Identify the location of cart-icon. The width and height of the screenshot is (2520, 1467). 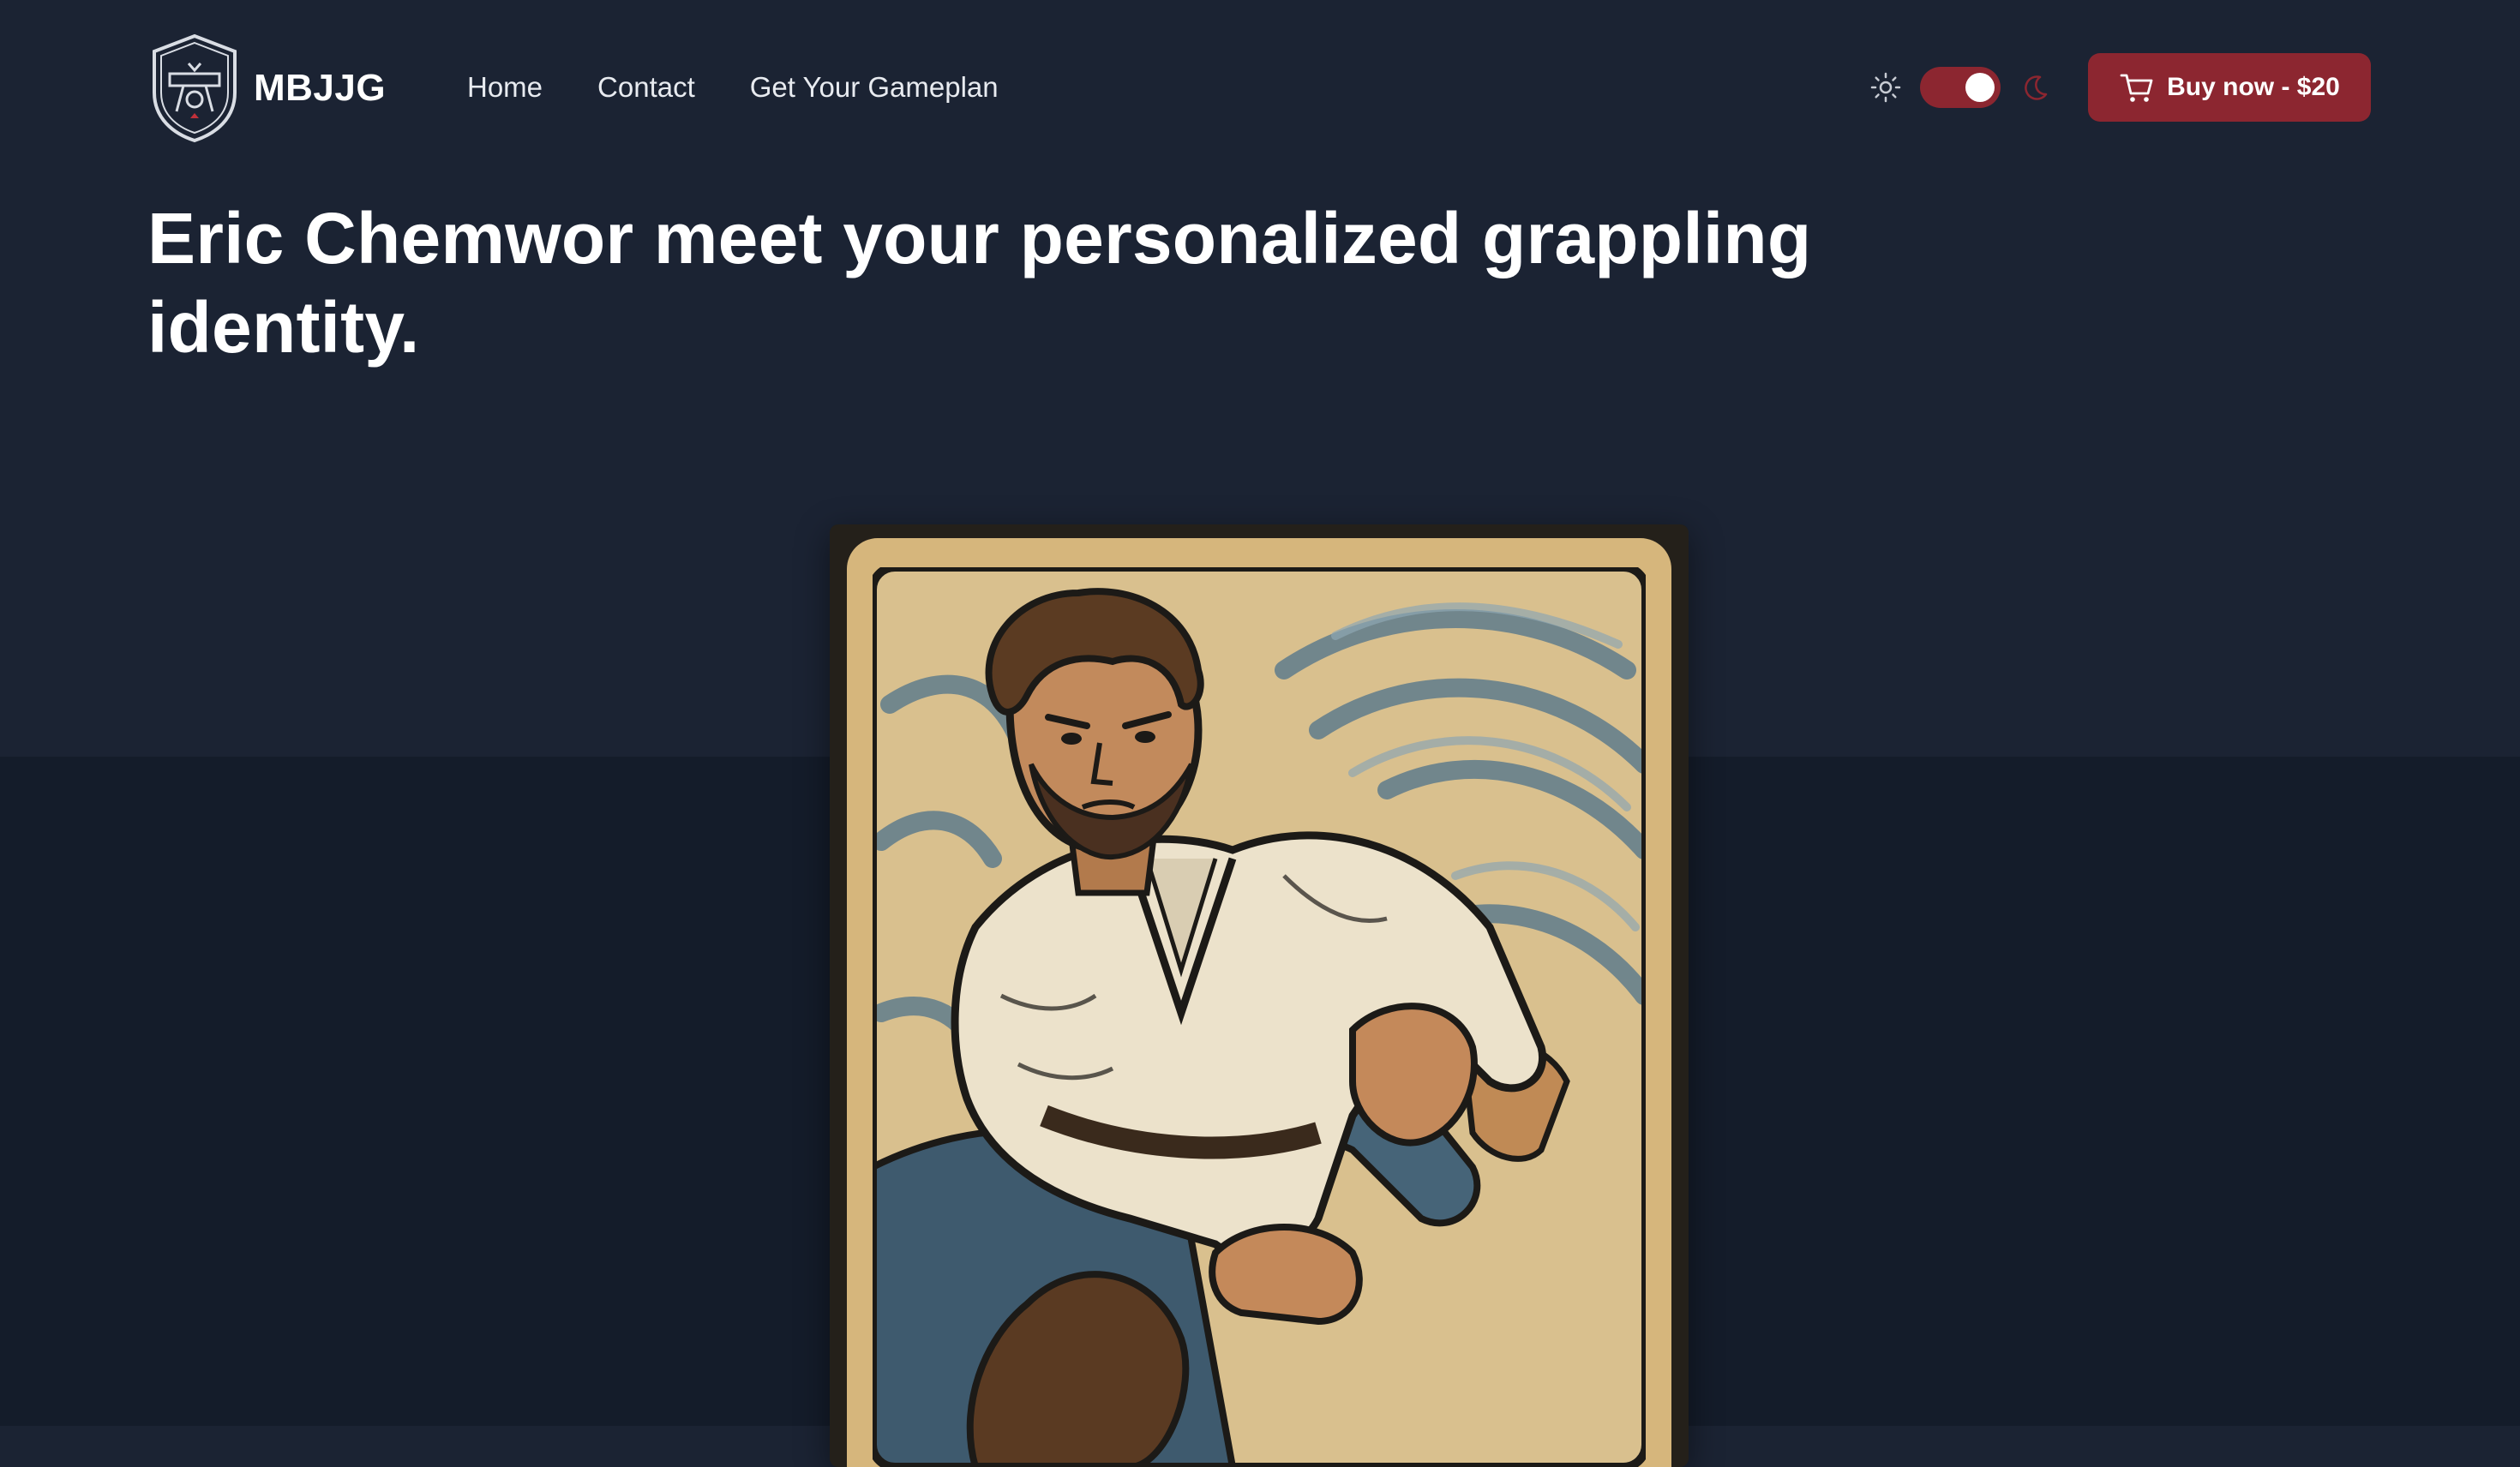
(2136, 88).